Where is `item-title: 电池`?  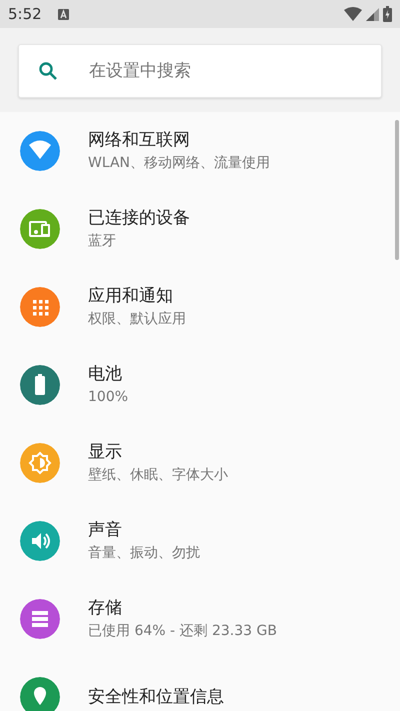
item-title: 电池 is located at coordinates (105, 374).